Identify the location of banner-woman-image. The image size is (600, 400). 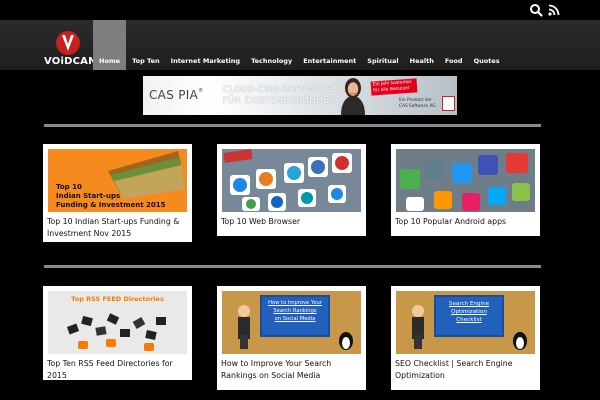
(353, 96).